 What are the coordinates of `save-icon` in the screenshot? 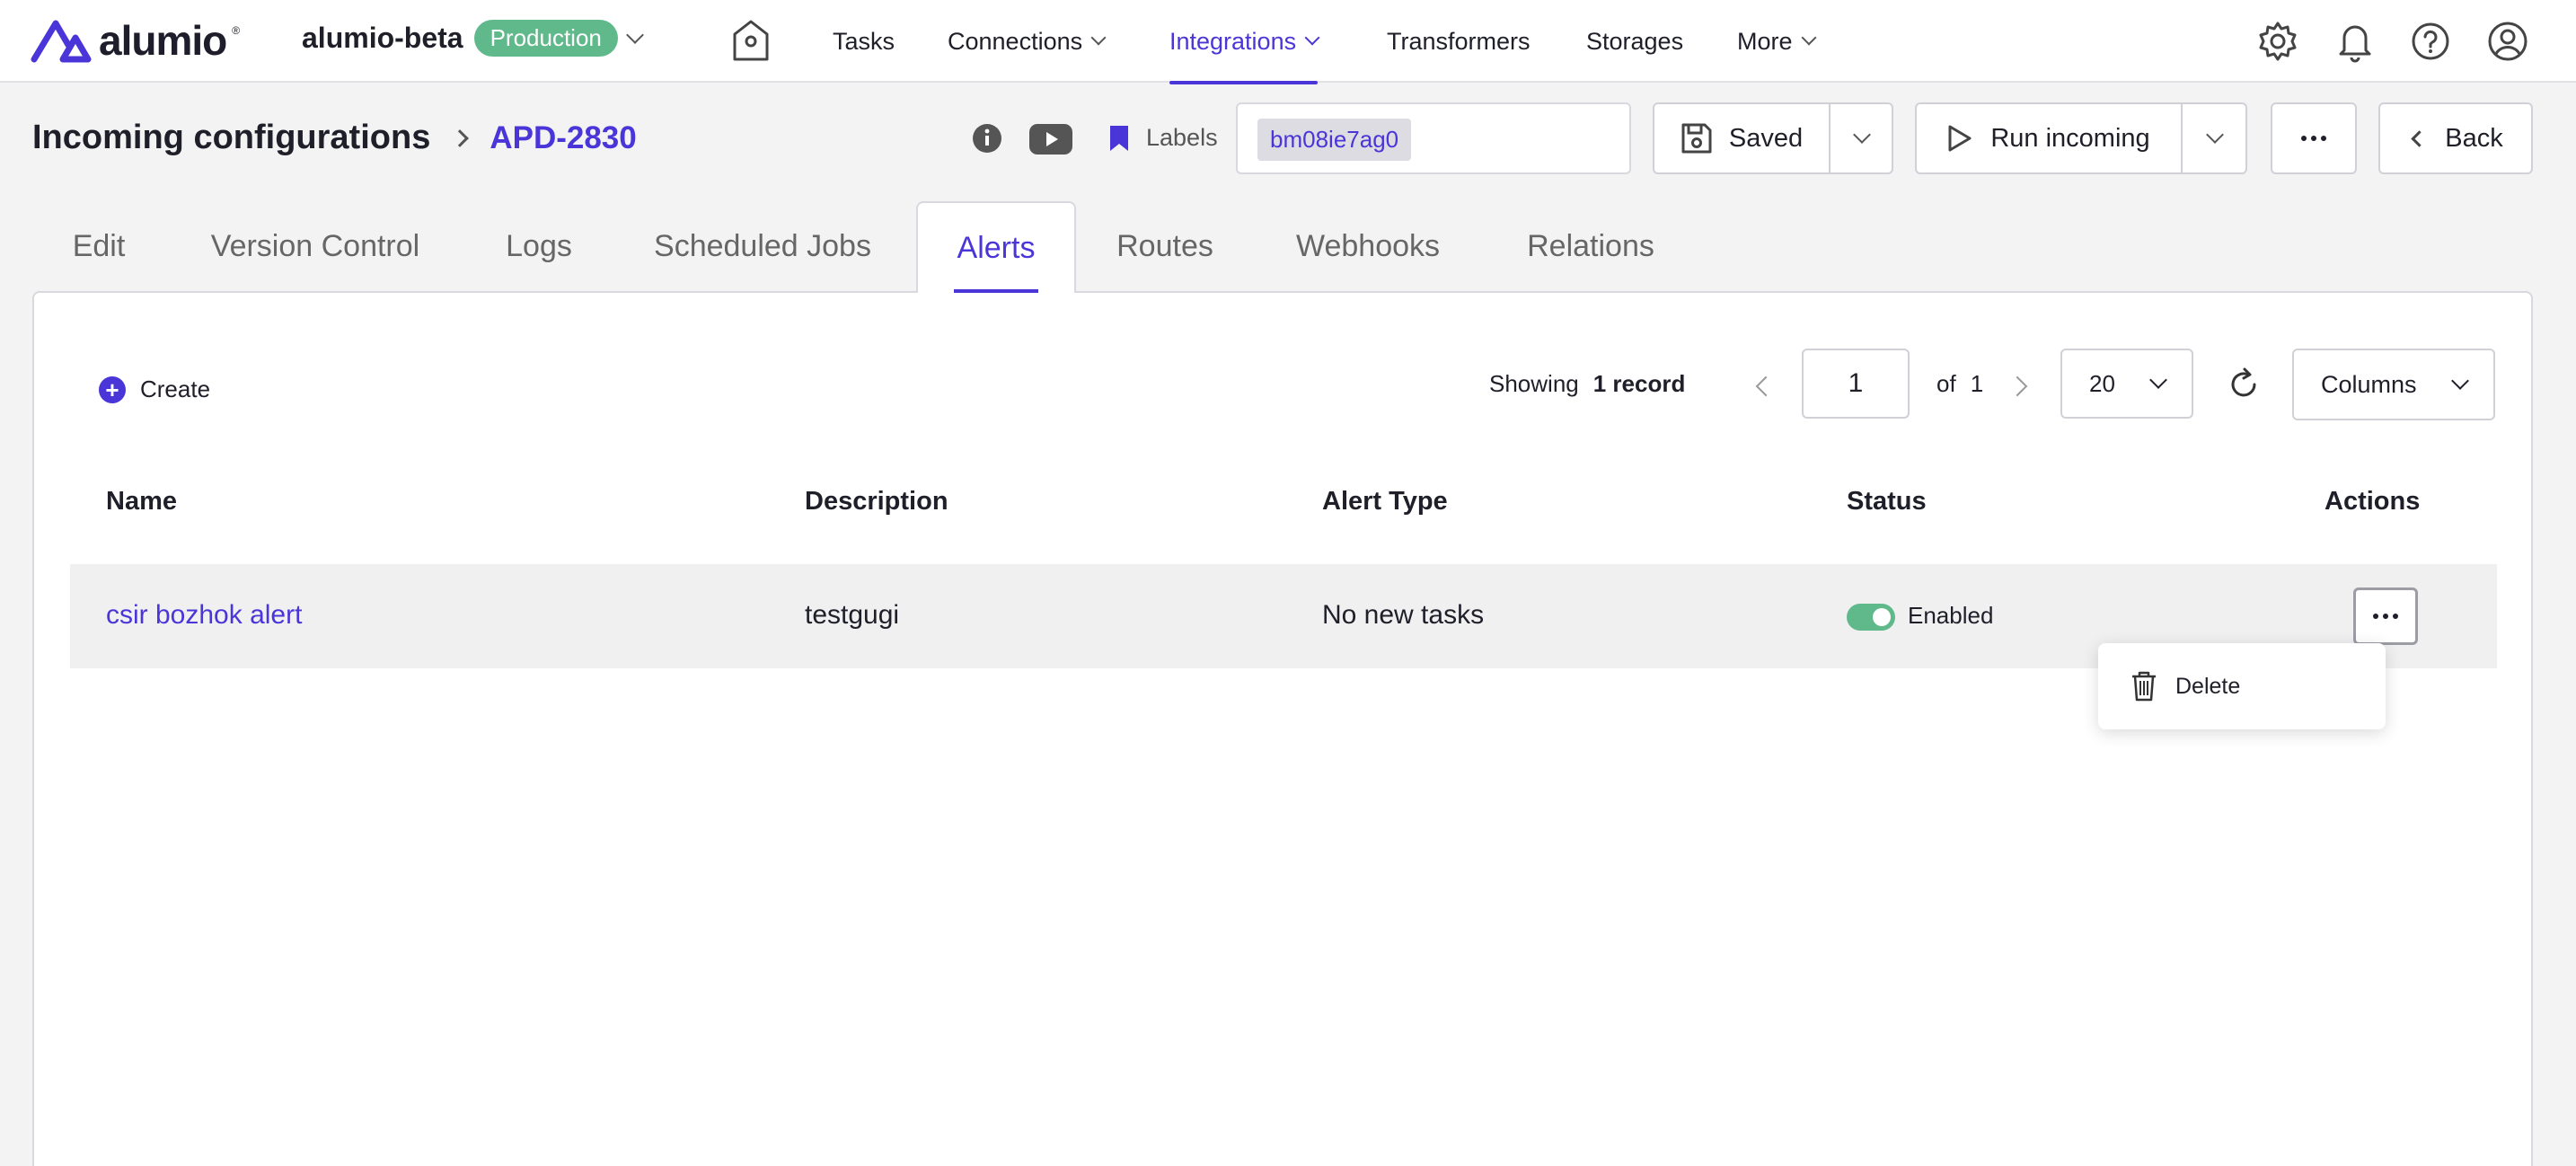 It's located at (1696, 138).